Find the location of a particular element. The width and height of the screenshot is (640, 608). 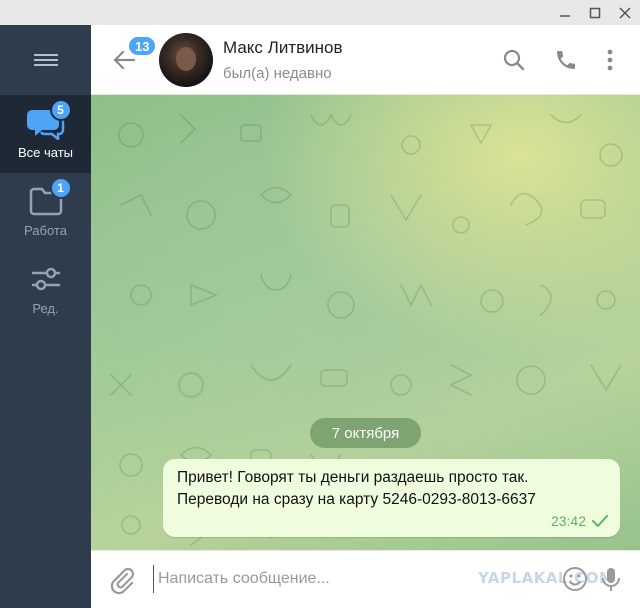

check-icon is located at coordinates (600, 521).